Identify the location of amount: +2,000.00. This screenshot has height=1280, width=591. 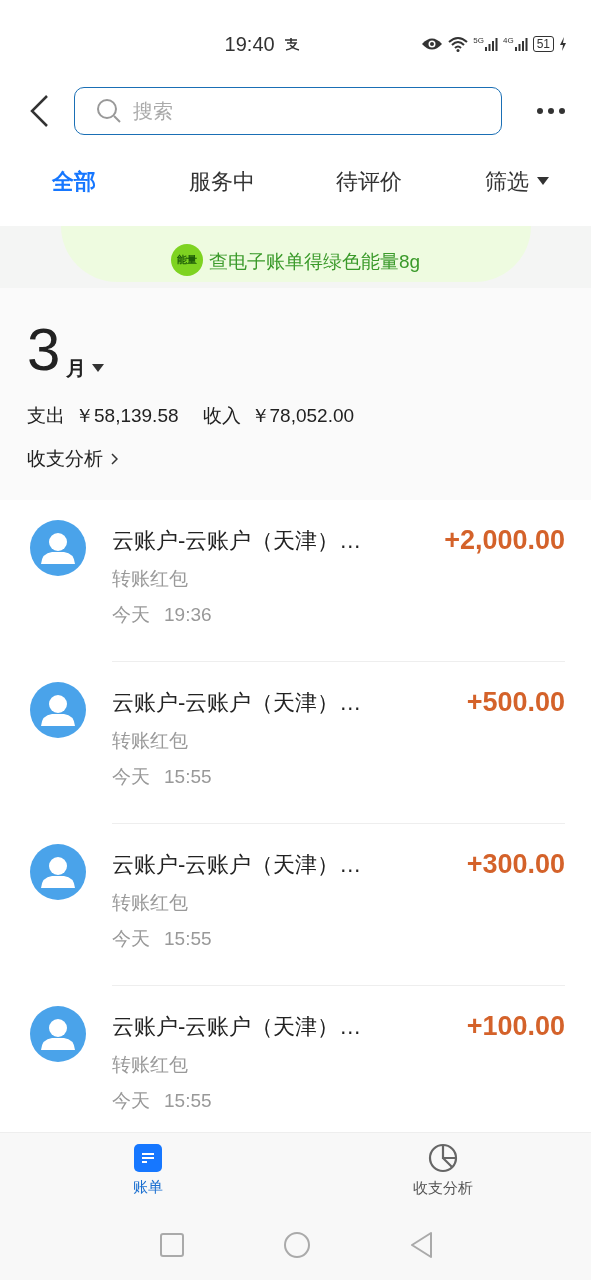
(504, 540).